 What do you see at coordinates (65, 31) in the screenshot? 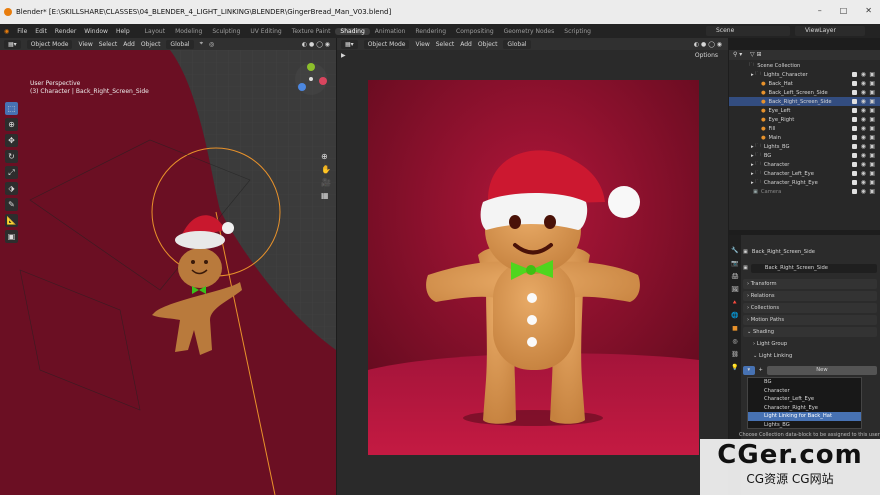
I see `menu-render: Render` at bounding box center [65, 31].